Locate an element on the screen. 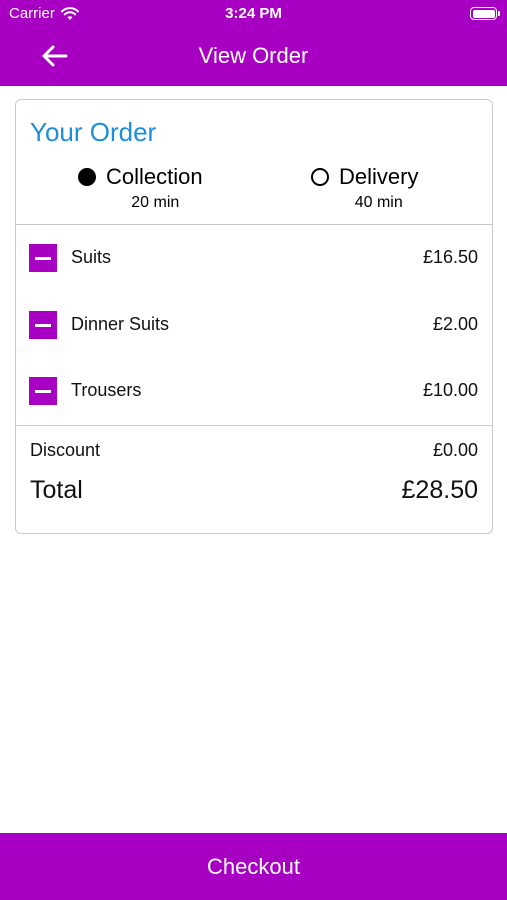 The image size is (507, 900). item-name: Suits is located at coordinates (91, 257).